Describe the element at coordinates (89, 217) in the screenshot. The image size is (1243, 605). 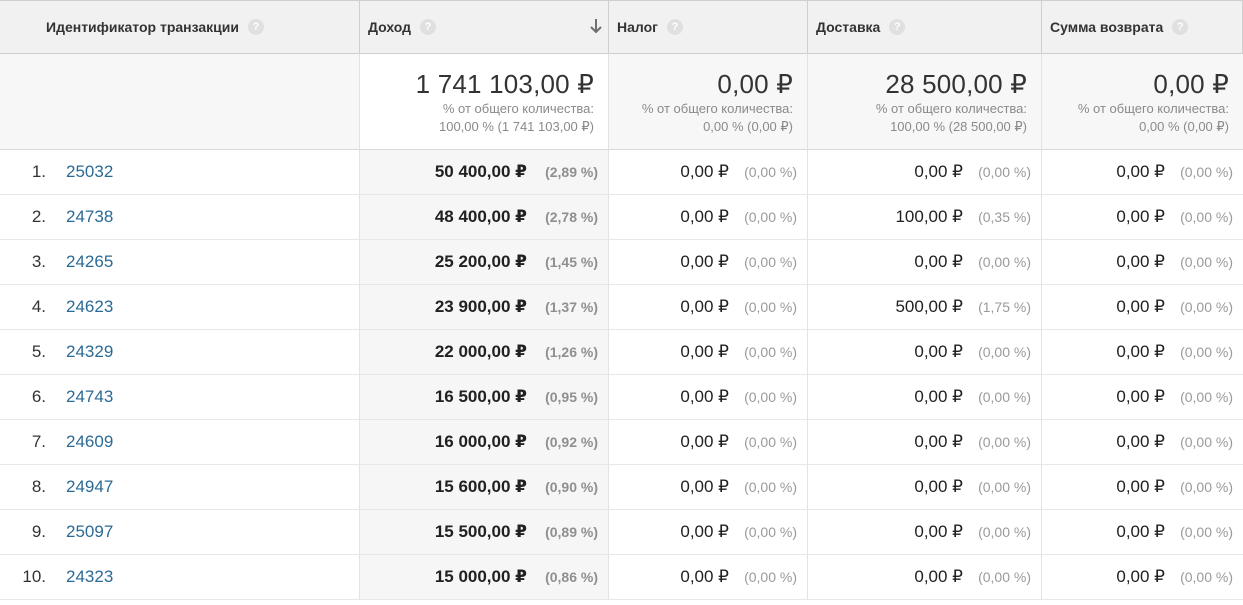
I see `transaction-link: 24738` at that location.